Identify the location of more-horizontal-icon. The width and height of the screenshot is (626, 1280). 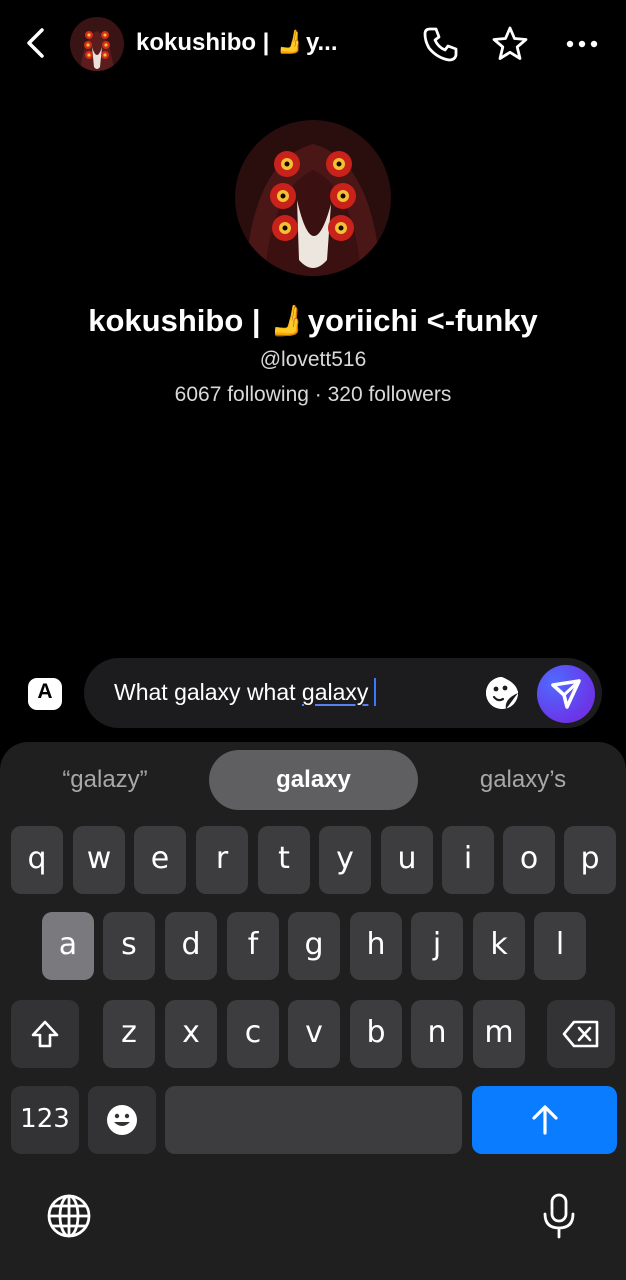
(582, 44).